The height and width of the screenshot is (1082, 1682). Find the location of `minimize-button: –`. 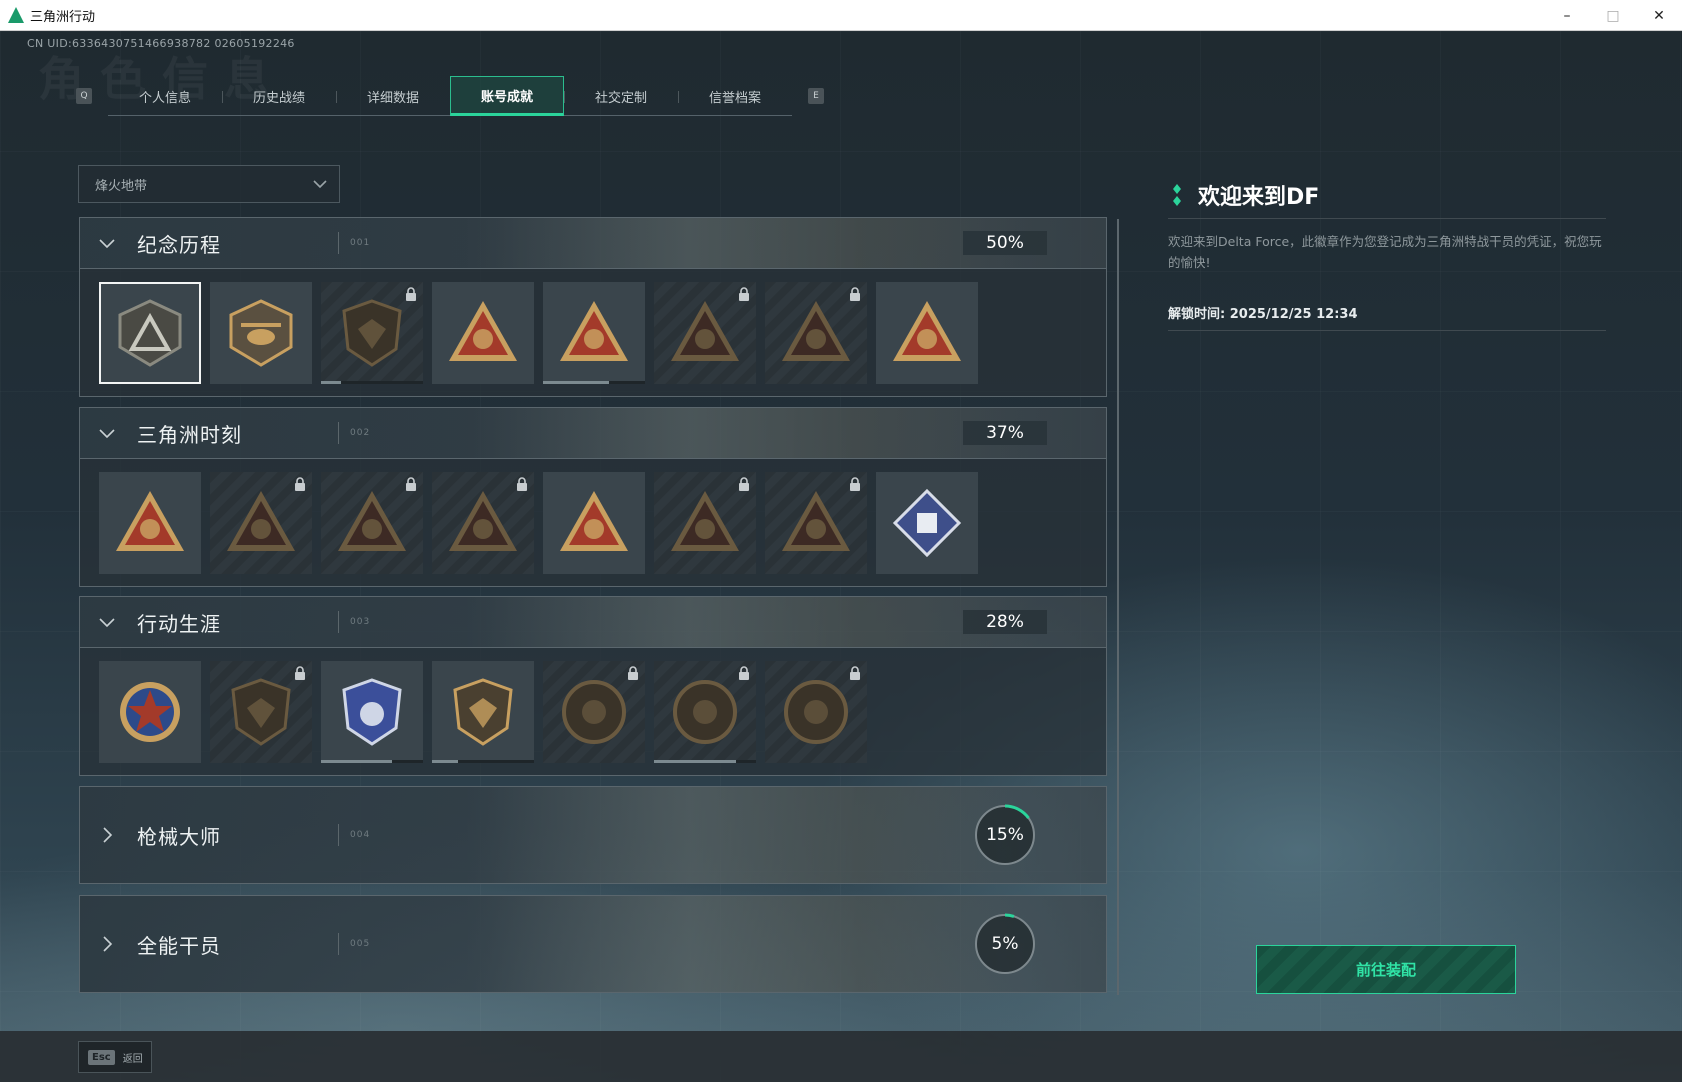

minimize-button: – is located at coordinates (1567, 15).